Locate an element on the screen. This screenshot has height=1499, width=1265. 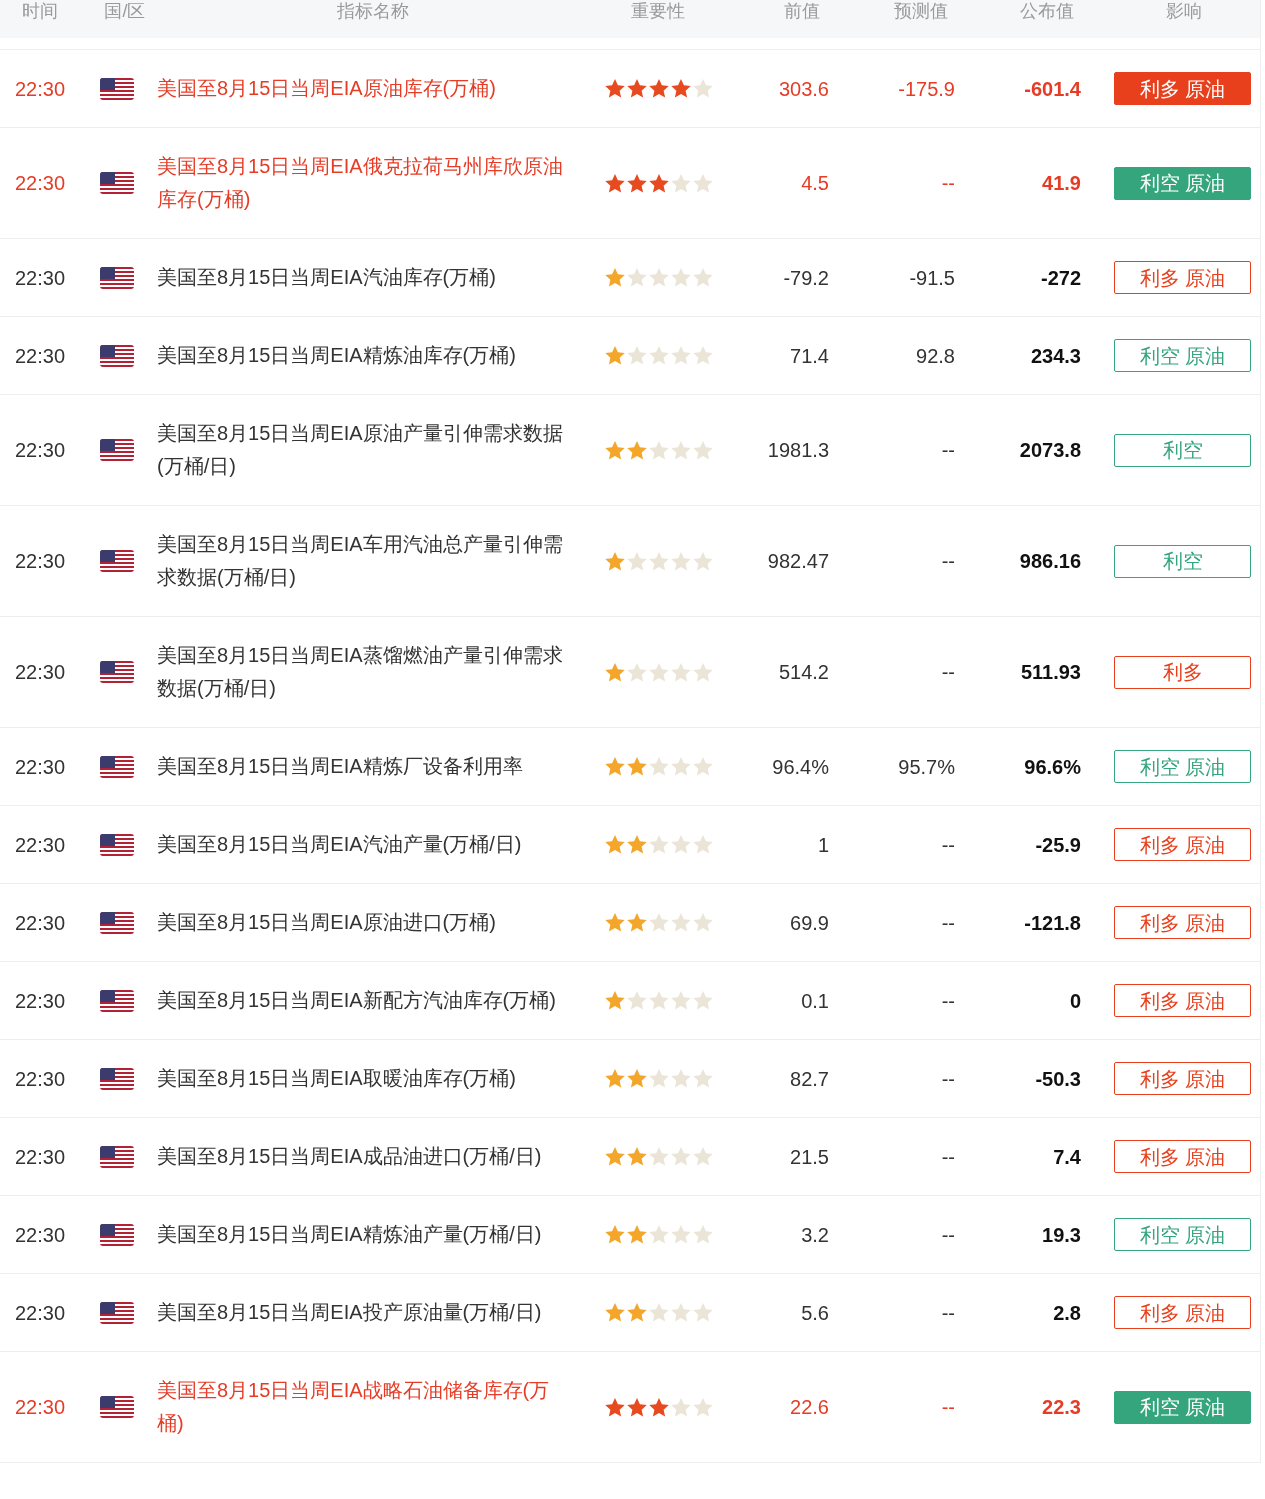
indicator-name: 美国至8月15日当周EIA战略石油储备库存(万桶) is located at coordinates (354, 1407).